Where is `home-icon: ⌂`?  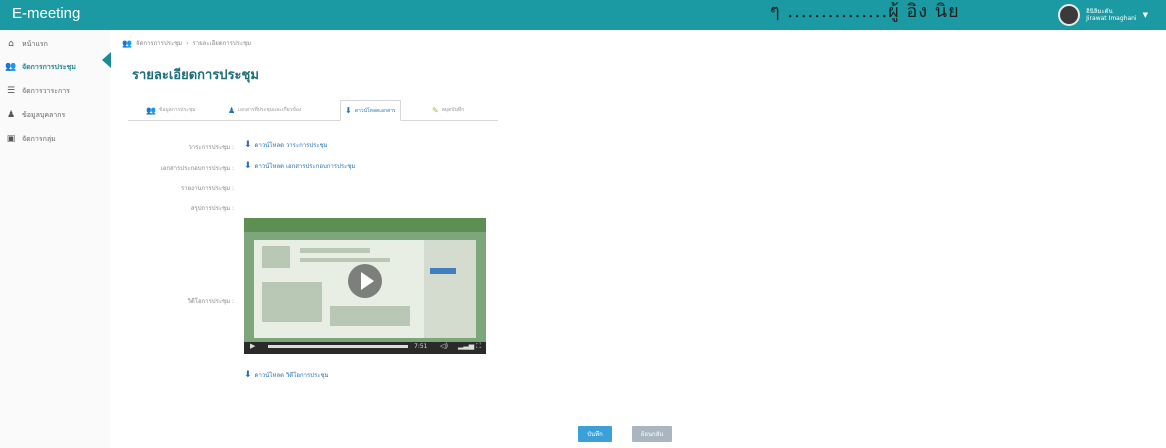
home-icon: ⌂ is located at coordinates (11, 44).